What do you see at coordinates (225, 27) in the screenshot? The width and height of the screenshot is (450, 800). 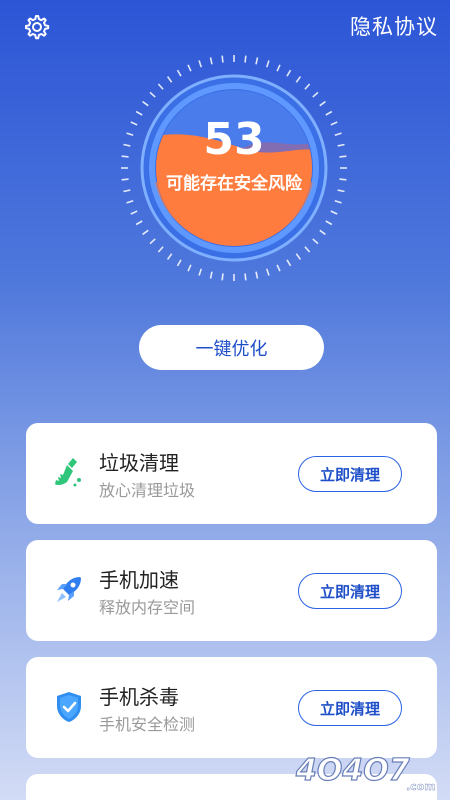 I see `top-bar: 隐私协议` at bounding box center [225, 27].